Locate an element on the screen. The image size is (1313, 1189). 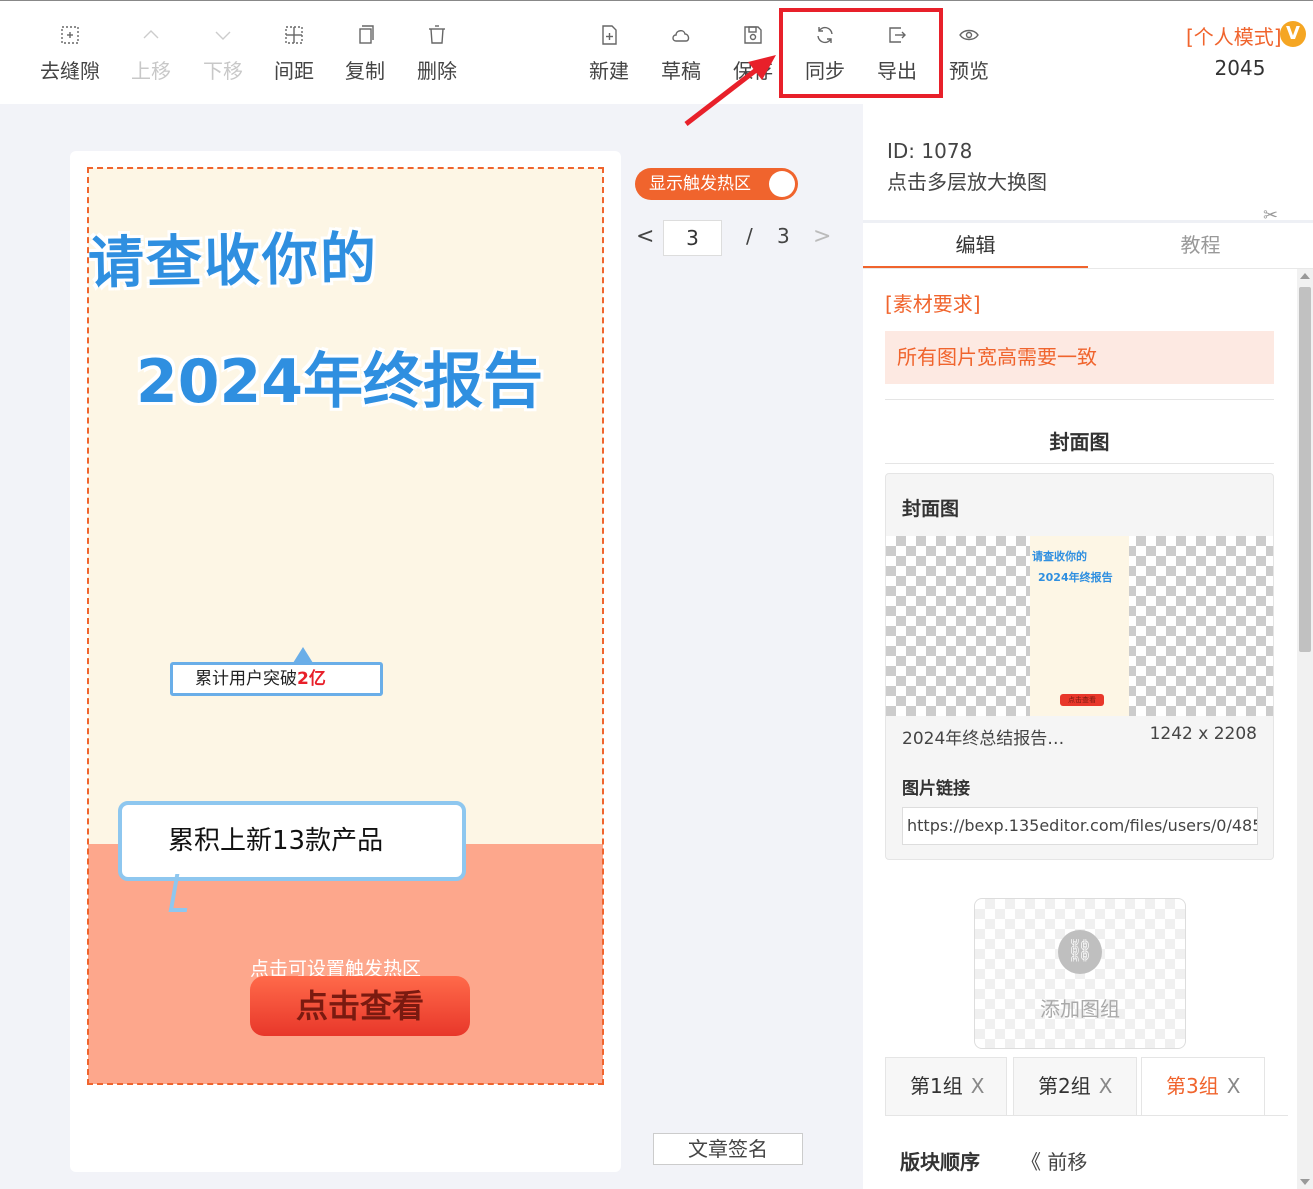
copy-icon is located at coordinates (365, 37).